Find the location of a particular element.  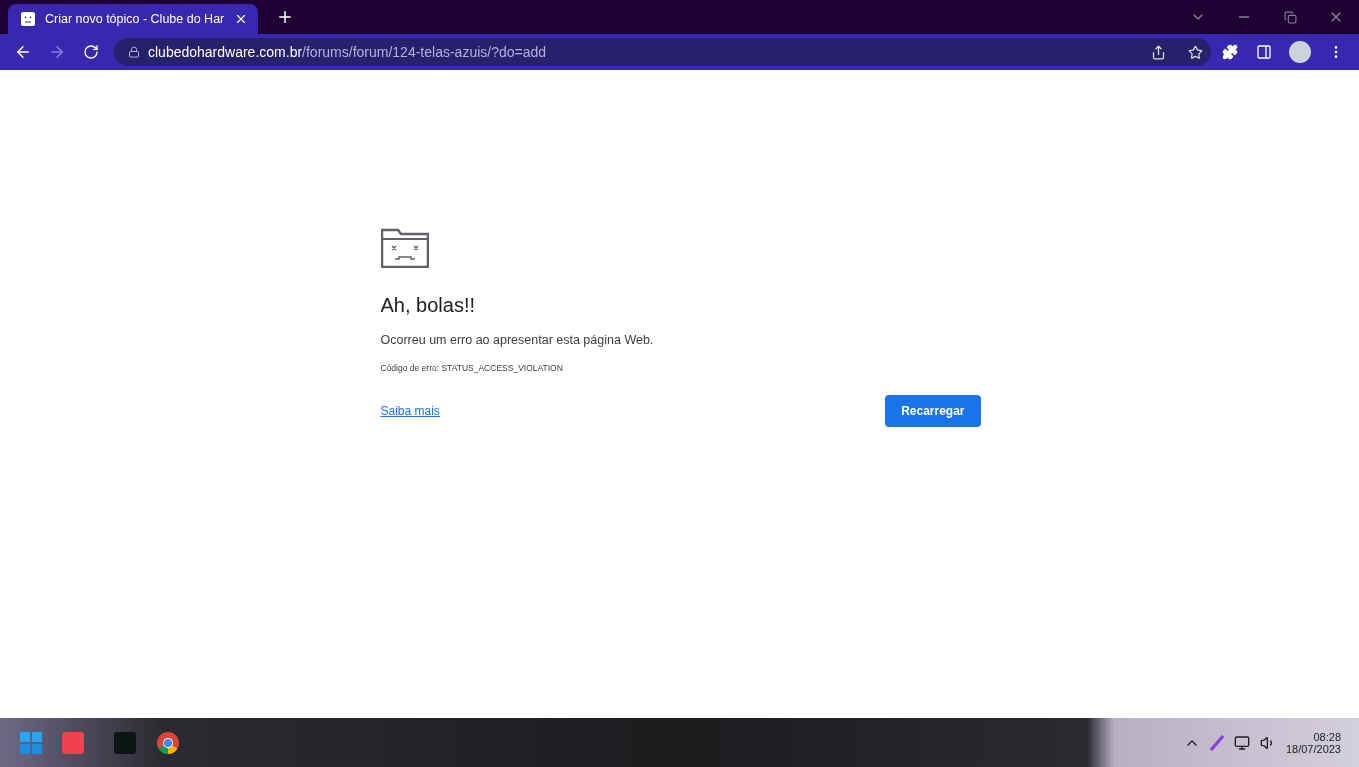

side-panel-icon is located at coordinates (1264, 52).